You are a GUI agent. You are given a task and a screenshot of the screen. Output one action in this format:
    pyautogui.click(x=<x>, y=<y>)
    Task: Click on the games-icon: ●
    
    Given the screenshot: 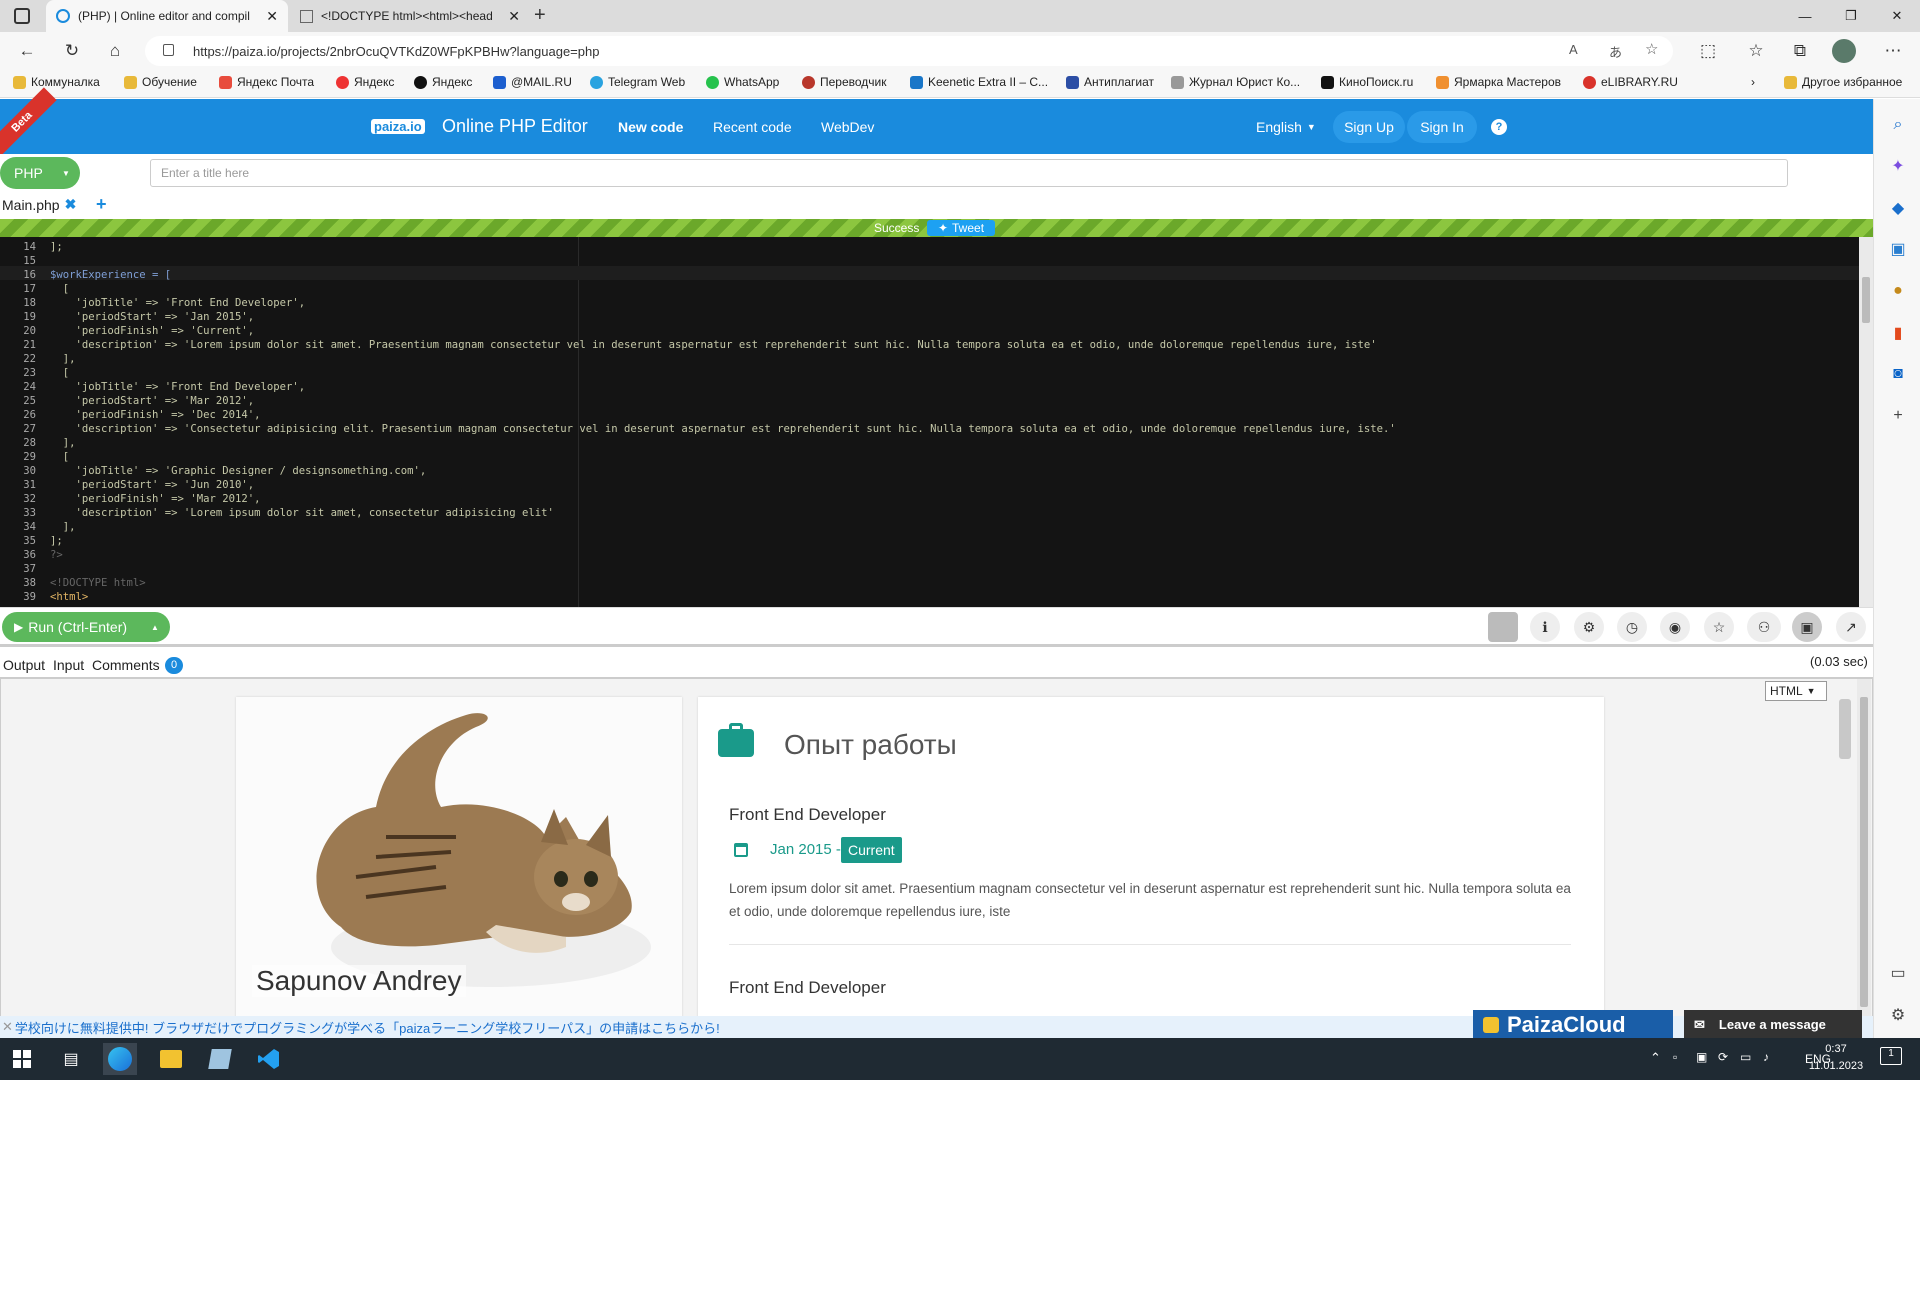 What is the action you would take?
    pyautogui.click(x=1898, y=291)
    